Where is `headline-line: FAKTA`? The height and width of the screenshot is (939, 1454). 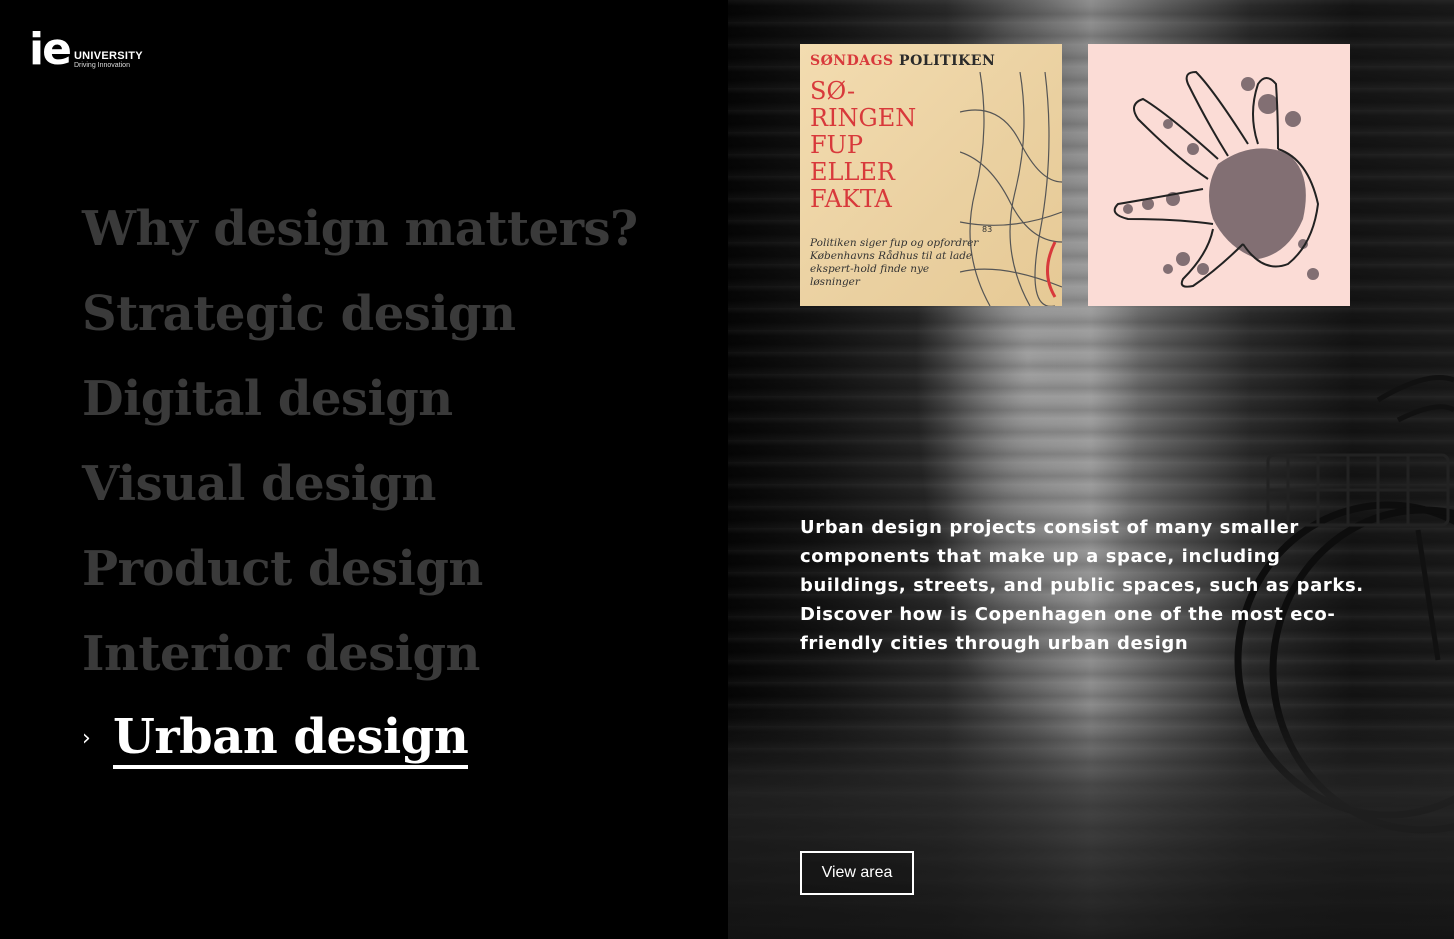
headline-line: FAKTA is located at coordinates (851, 199).